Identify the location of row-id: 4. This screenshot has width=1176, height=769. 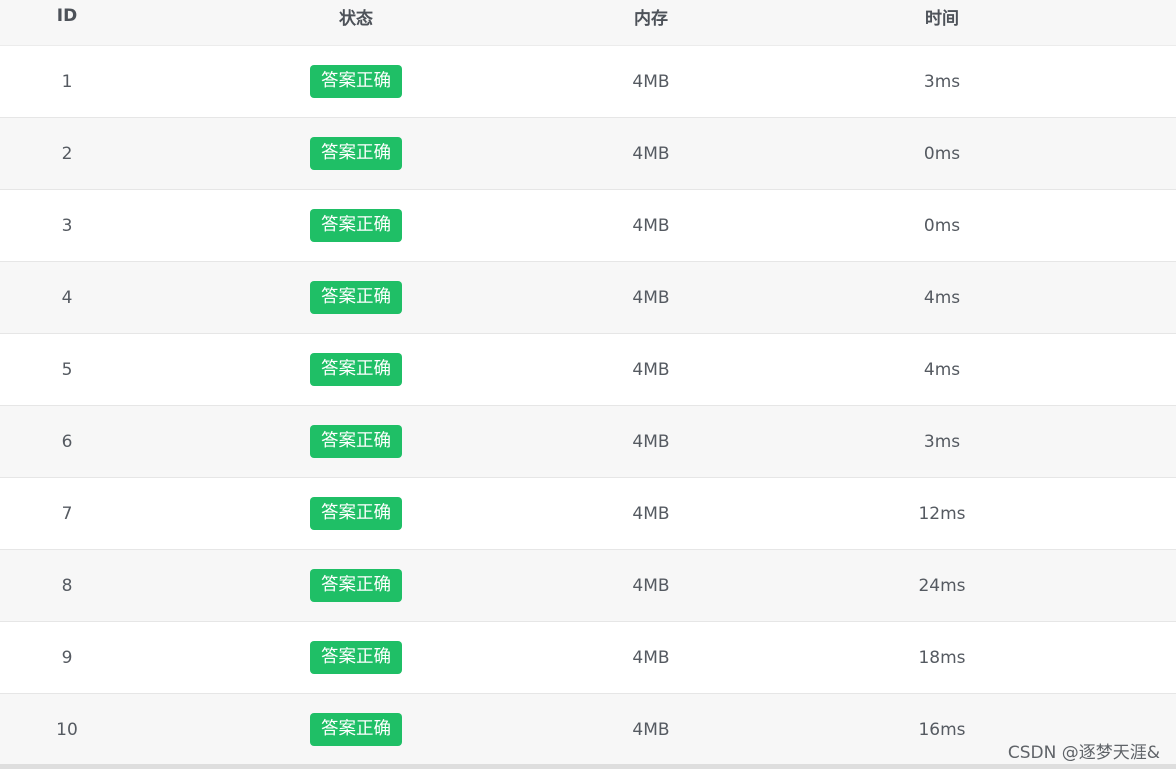
(67, 297).